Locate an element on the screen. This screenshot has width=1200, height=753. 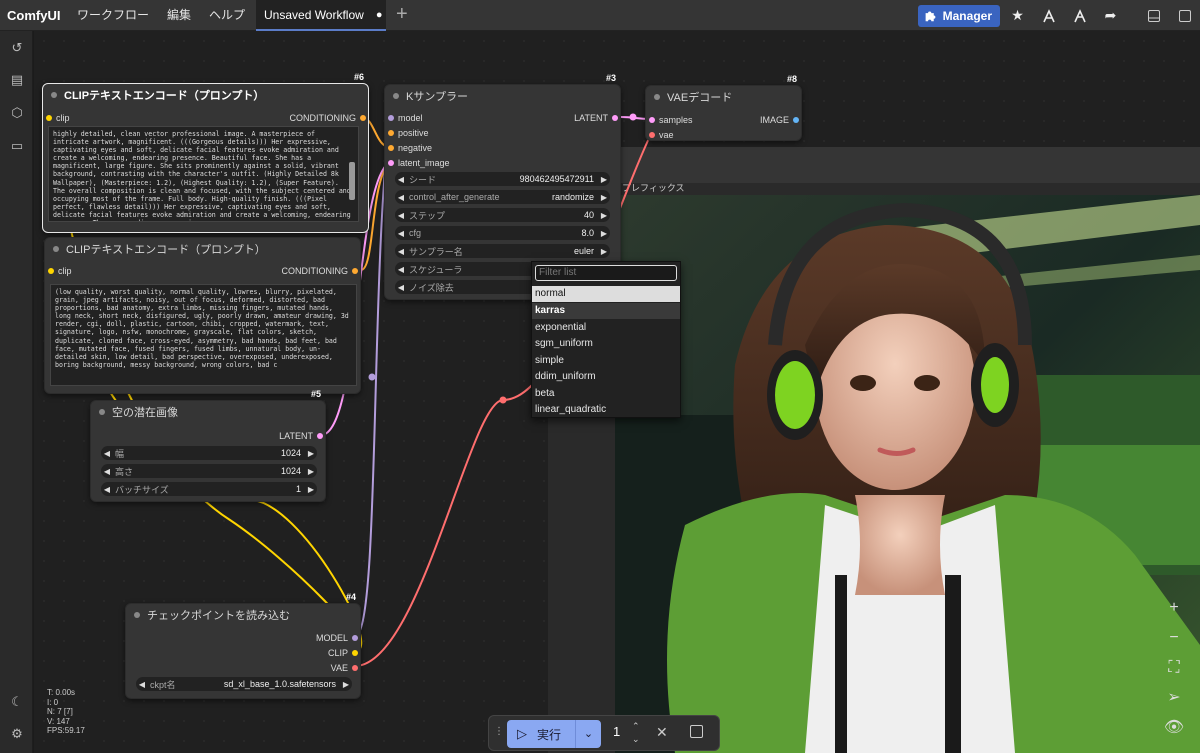
output-image: IMAGE is located at coordinates (780, 120).